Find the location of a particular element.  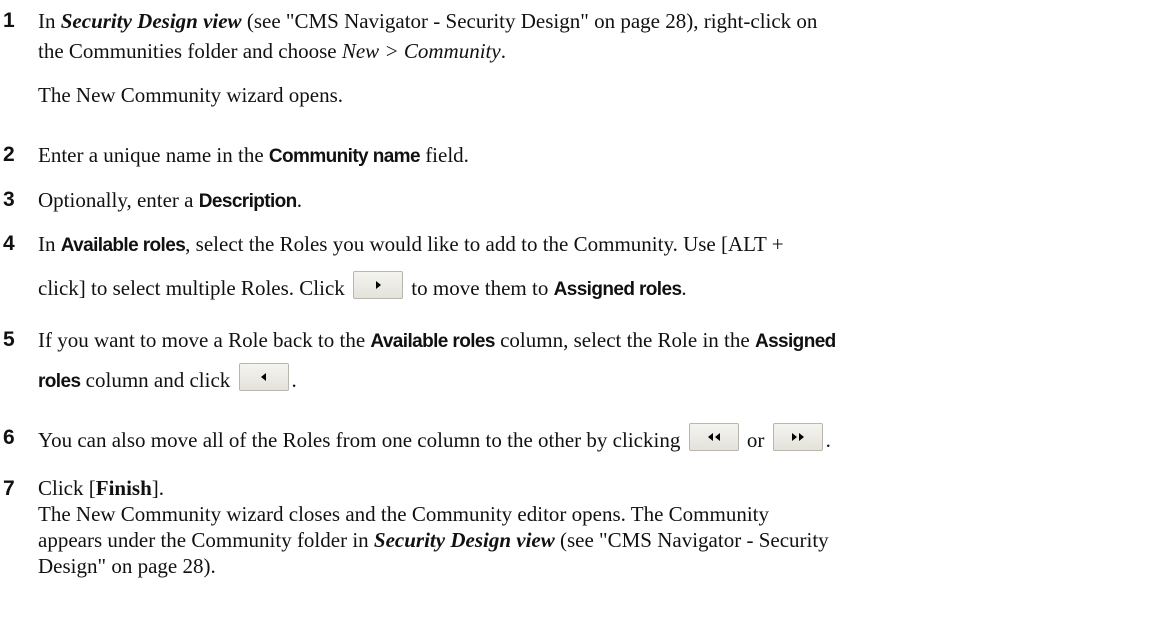

field-name: Description is located at coordinates (248, 201).